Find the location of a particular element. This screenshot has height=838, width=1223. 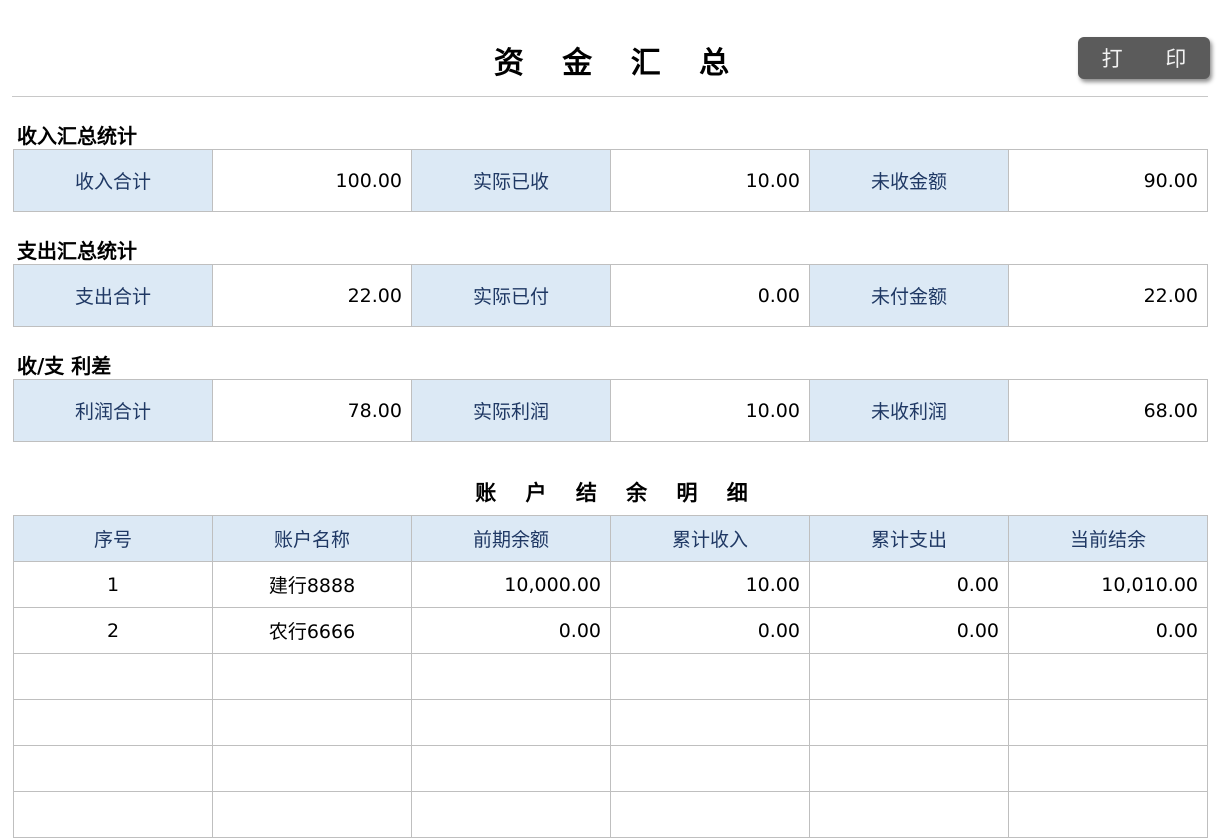

accounts-header-row: 序号 账户名称 前期余额 累计收入 累计支出 当前结余 is located at coordinates (610, 538).